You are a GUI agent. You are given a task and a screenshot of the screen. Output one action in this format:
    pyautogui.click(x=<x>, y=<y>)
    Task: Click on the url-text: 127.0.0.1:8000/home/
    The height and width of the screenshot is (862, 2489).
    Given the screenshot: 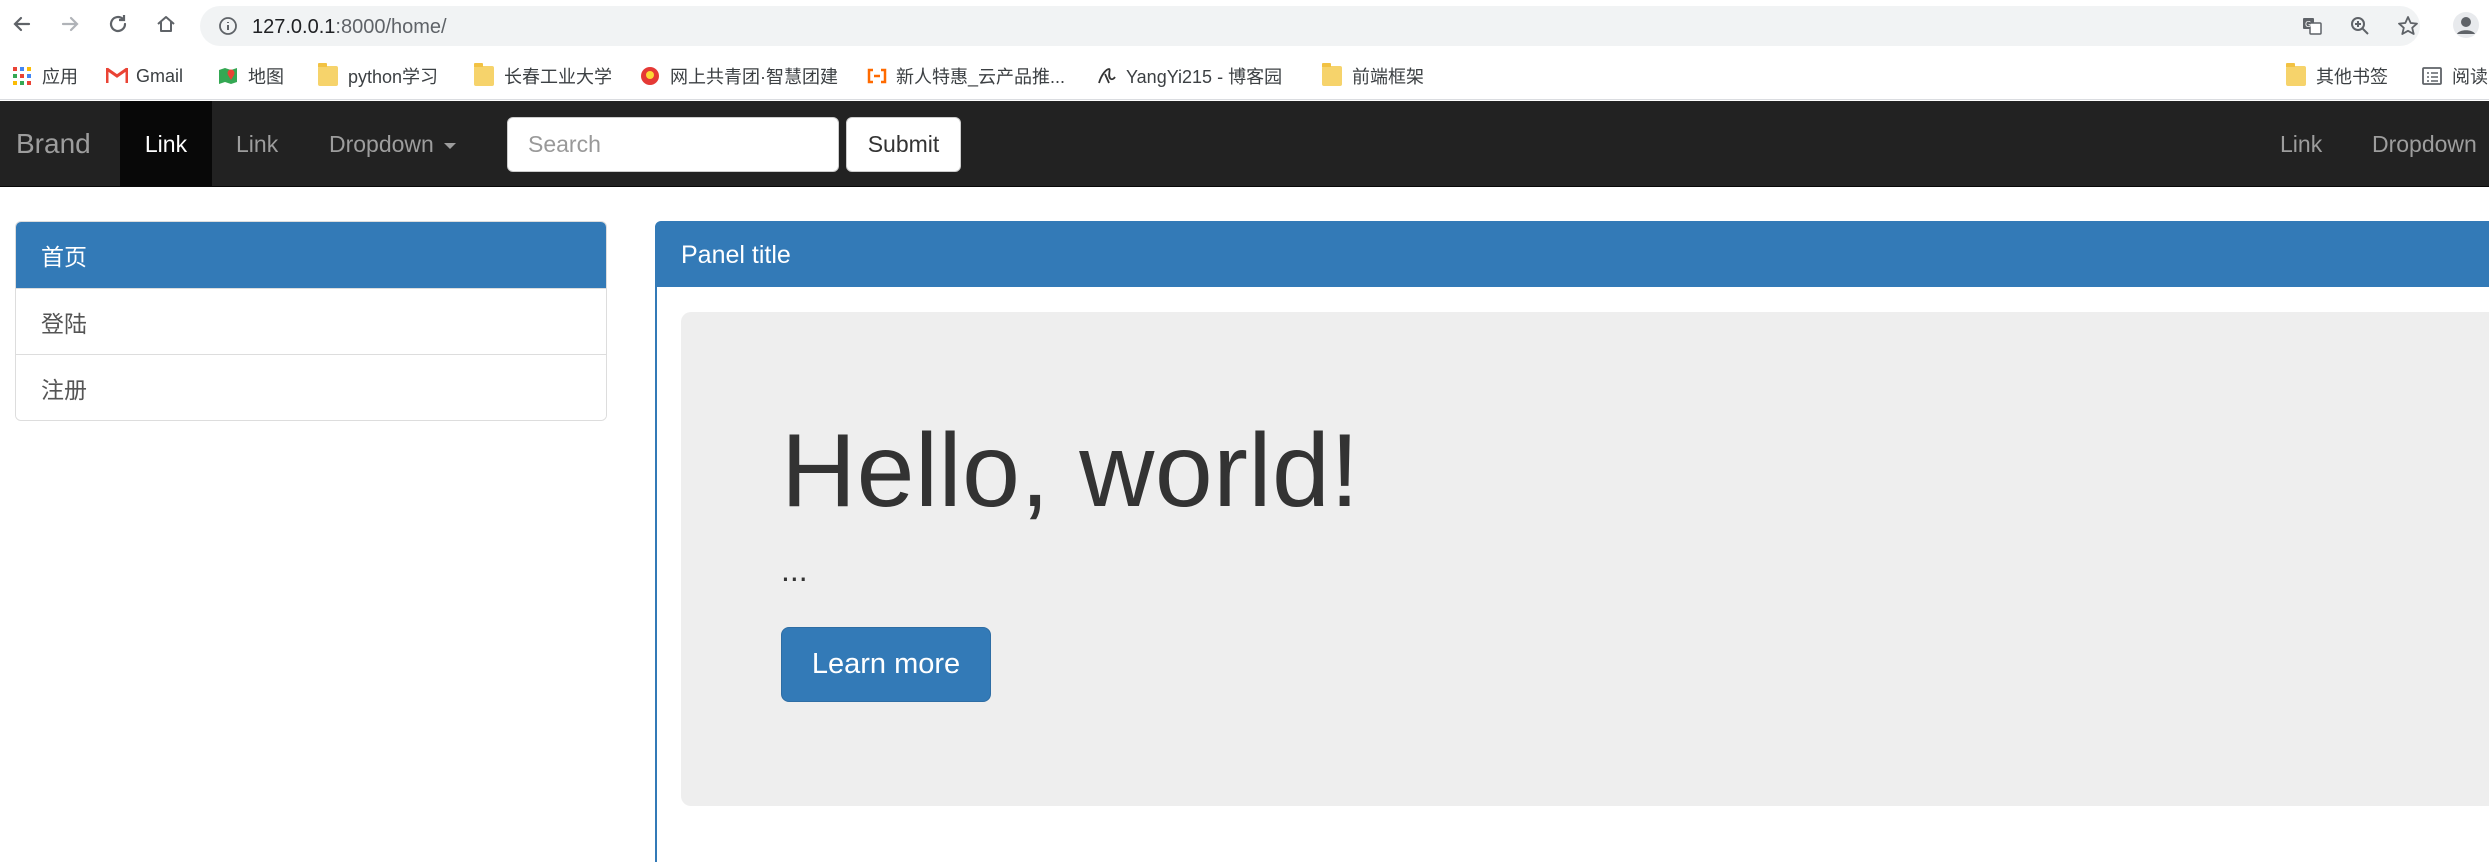 What is the action you would take?
    pyautogui.click(x=349, y=27)
    